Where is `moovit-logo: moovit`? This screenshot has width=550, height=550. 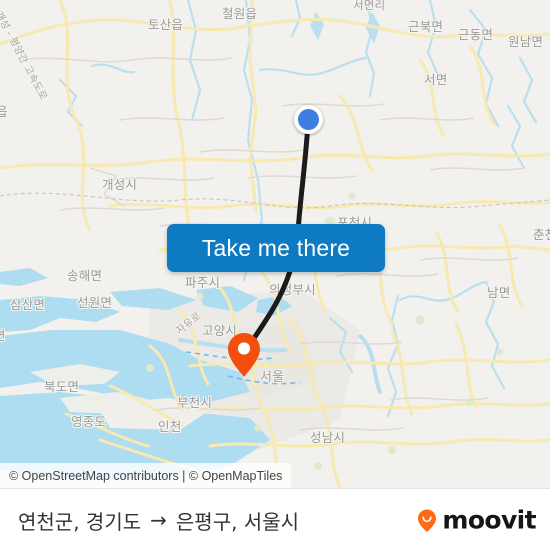 moovit-logo: moovit is located at coordinates (475, 520).